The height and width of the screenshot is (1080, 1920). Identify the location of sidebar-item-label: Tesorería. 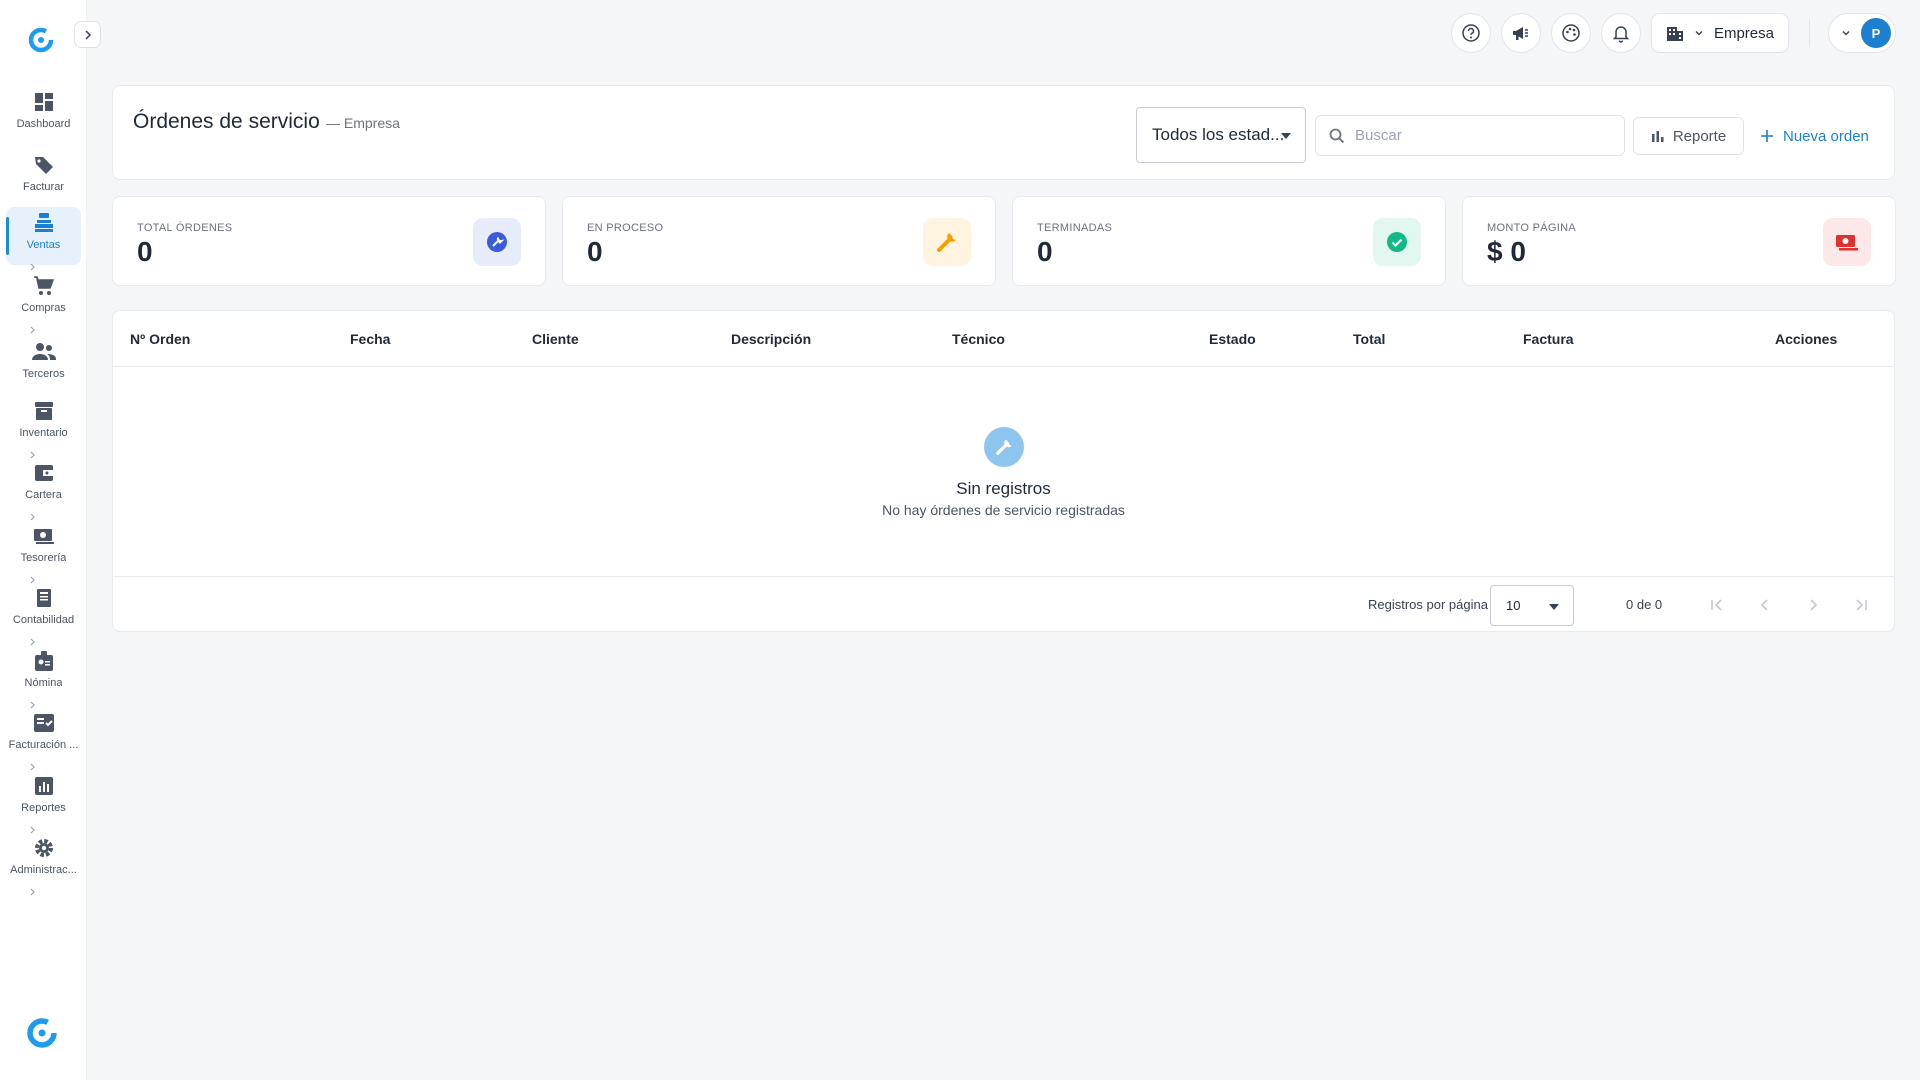
(43, 557).